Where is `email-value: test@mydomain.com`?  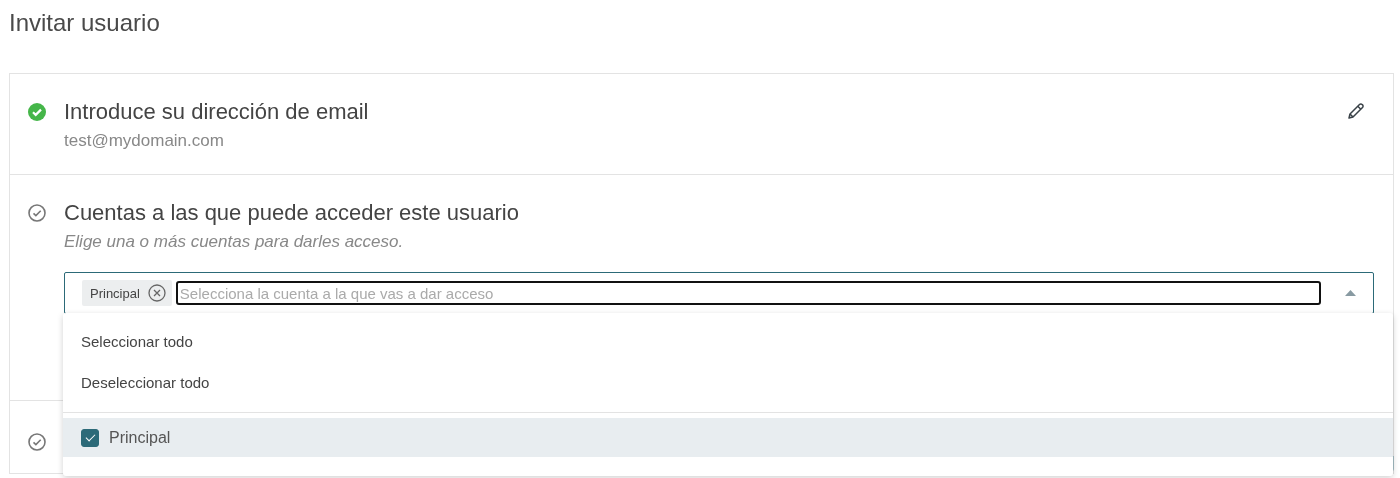 email-value: test@mydomain.com is located at coordinates (144, 141).